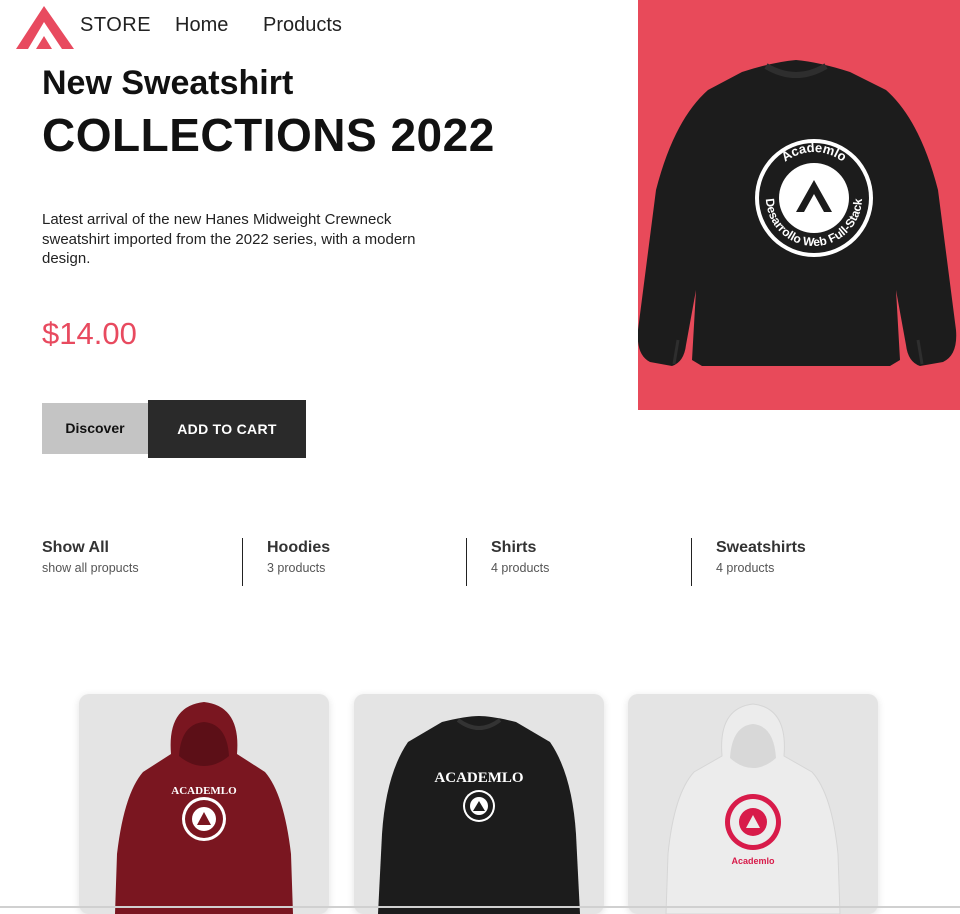 The image size is (960, 914). What do you see at coordinates (753, 861) in the screenshot?
I see `product-print-text: Academlo` at bounding box center [753, 861].